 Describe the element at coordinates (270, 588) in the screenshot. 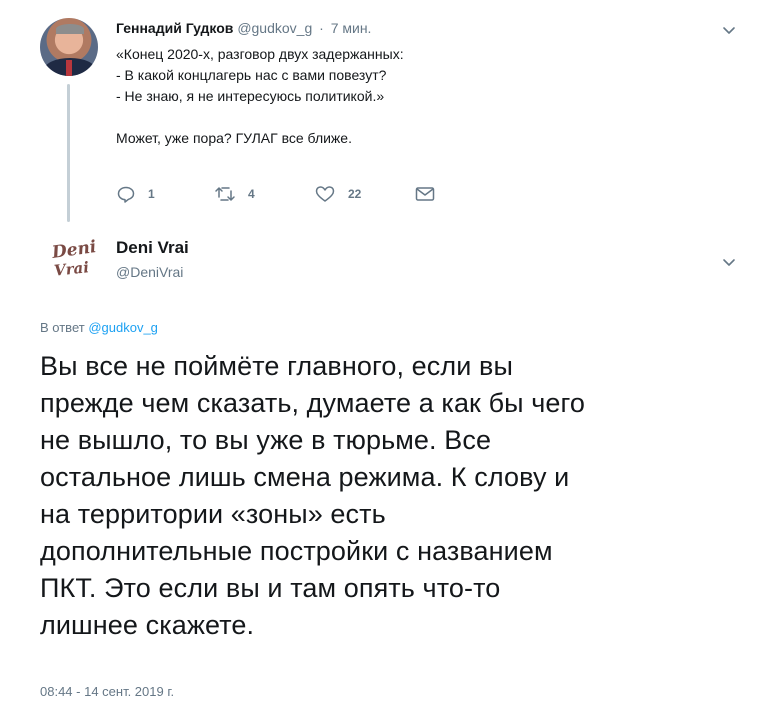

I see `tweet-text-line: ПКТ. Это если вы и там опять что-то` at that location.